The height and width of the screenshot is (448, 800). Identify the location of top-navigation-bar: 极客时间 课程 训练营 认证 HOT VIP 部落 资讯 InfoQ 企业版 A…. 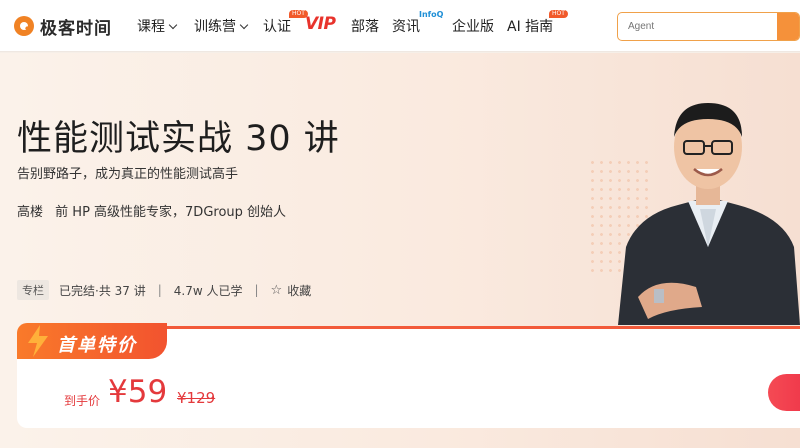
(400, 26).